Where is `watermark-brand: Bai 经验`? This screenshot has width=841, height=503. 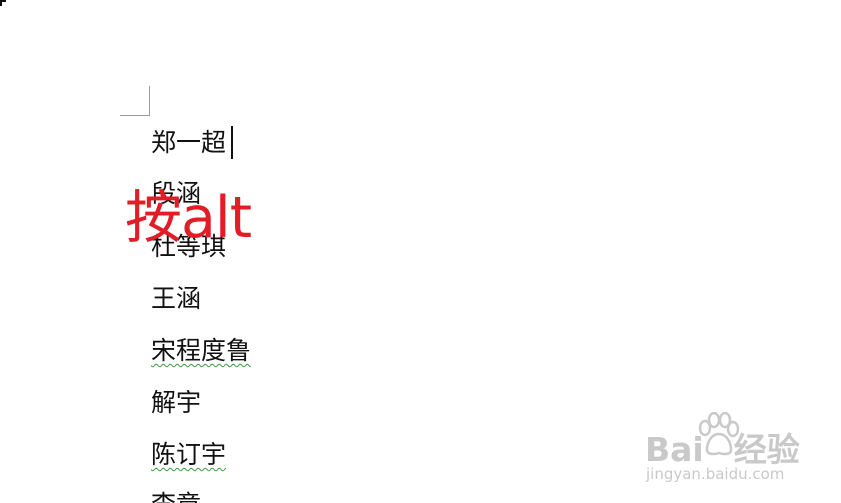
watermark-brand: Bai 经验 is located at coordinates (722, 450).